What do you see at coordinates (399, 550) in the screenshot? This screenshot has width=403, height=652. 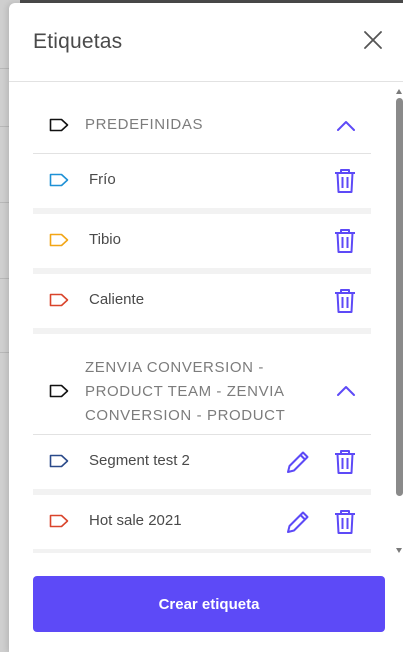 I see `scrollbar-down-arrow` at bounding box center [399, 550].